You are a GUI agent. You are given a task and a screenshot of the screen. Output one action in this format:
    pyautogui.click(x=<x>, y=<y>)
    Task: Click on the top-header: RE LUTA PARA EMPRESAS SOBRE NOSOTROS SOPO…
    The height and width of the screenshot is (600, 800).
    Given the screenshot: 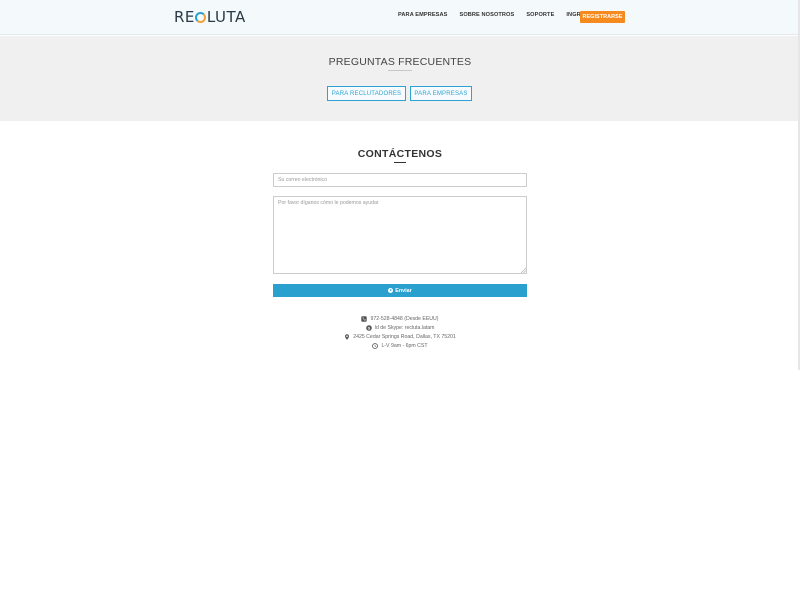 What is the action you would take?
    pyautogui.click(x=400, y=17)
    